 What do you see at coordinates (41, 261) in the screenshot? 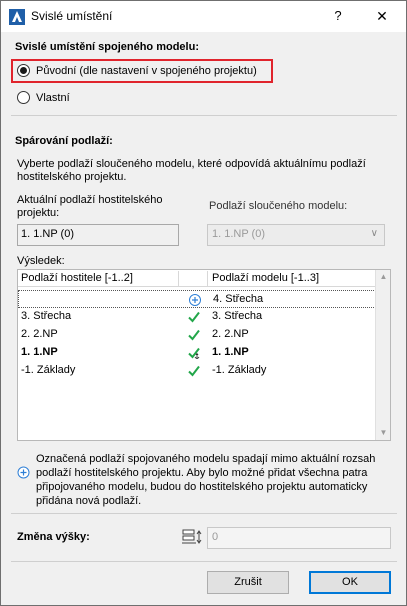
I see `result-label: Výsledek:` at bounding box center [41, 261].